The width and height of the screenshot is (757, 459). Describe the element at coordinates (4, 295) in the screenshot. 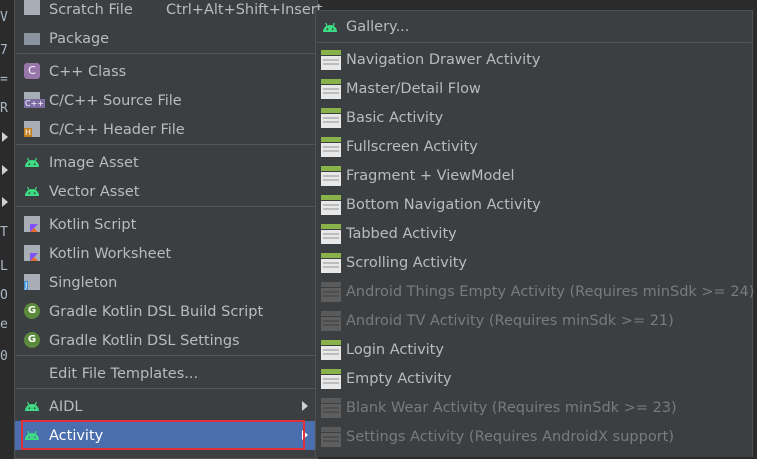

I see `editor-char: O` at that location.